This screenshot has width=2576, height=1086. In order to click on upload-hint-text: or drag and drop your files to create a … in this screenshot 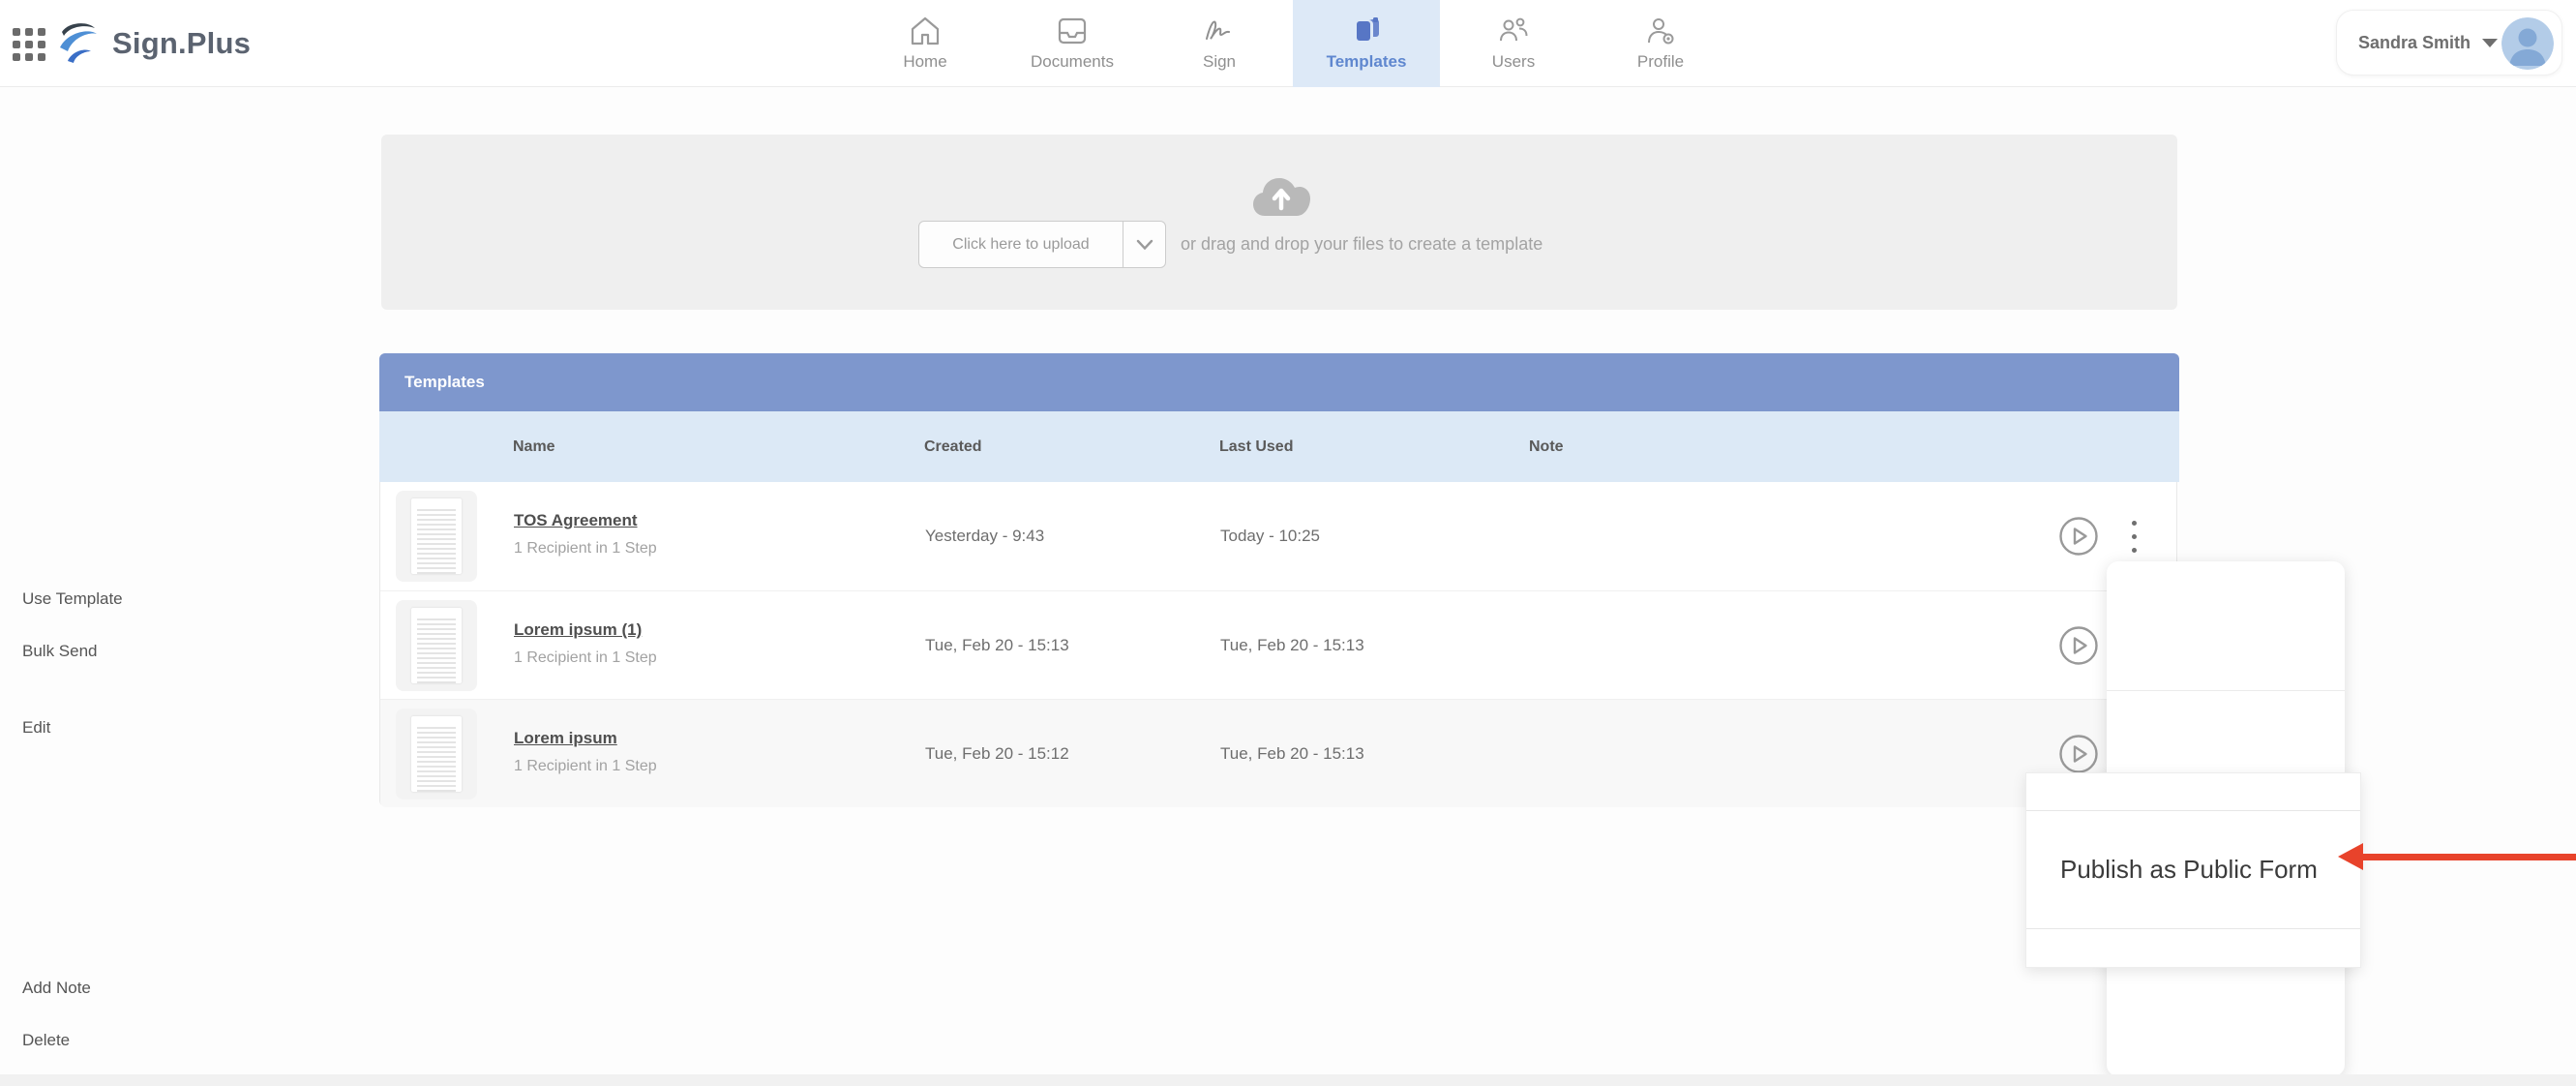, I will do `click(1362, 244)`.